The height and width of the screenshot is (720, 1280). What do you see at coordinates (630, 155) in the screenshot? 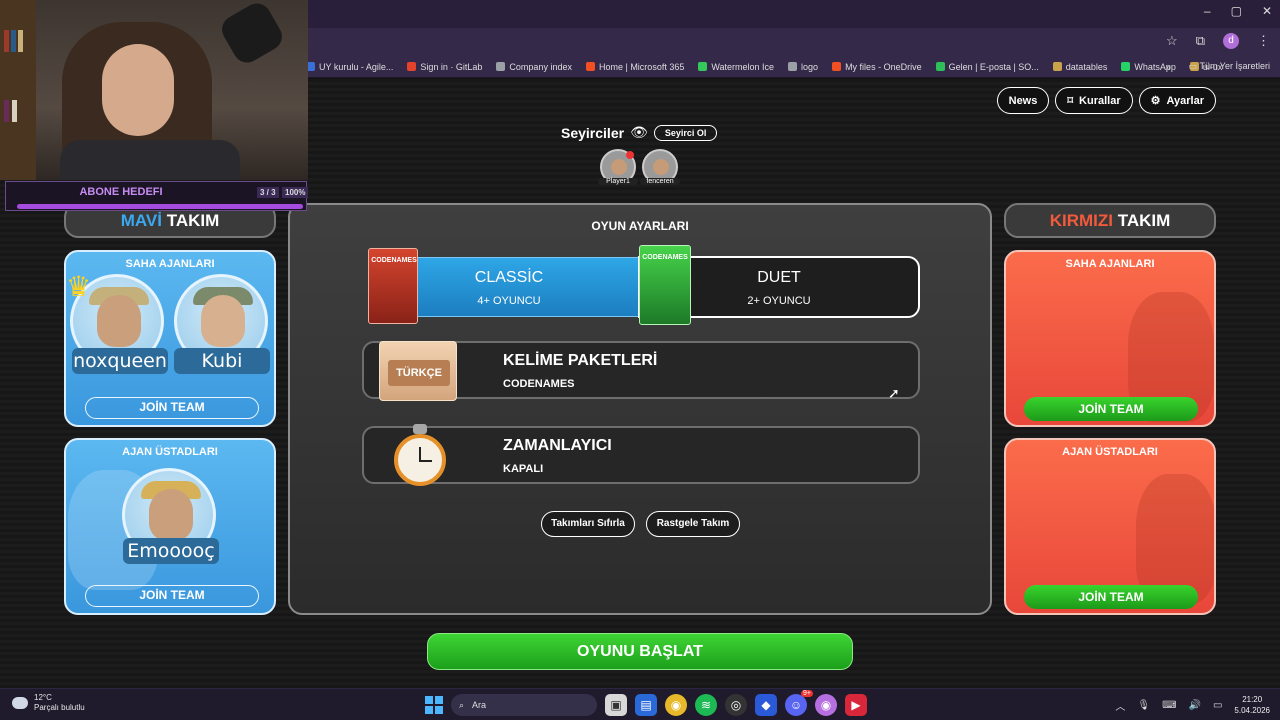
I see `heart-badge-icon` at bounding box center [630, 155].